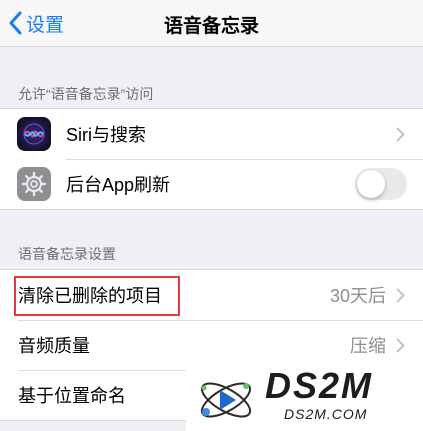  What do you see at coordinates (118, 185) in the screenshot?
I see `row-label: 后台App刷新` at bounding box center [118, 185].